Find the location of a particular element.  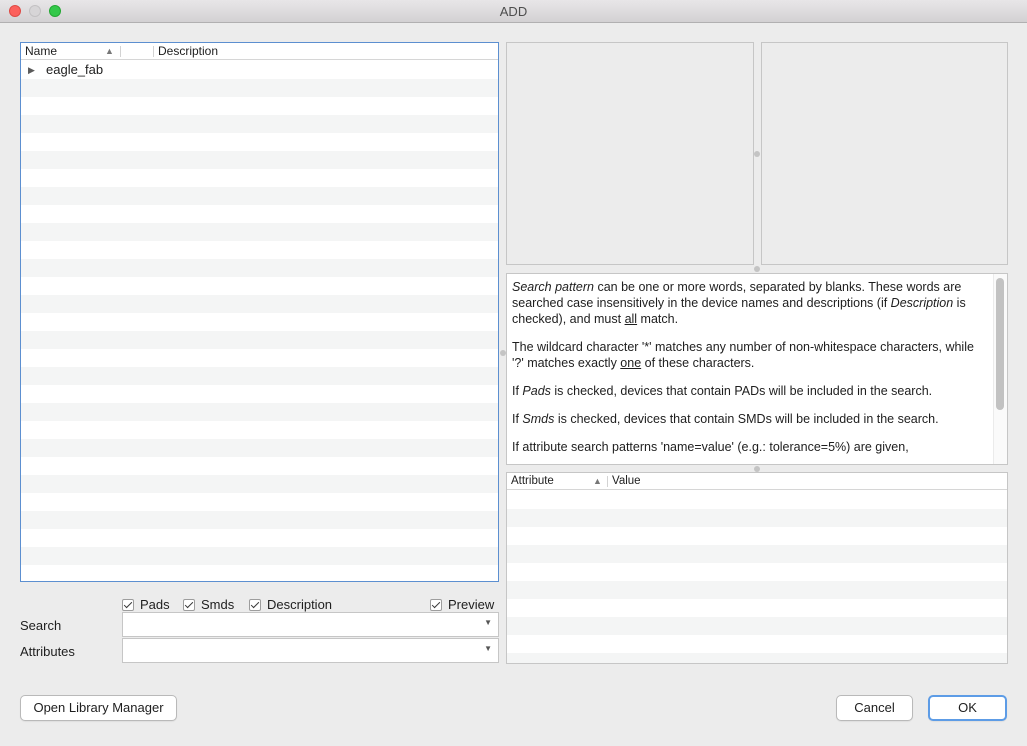

column-header-value: Value is located at coordinates (624, 481).